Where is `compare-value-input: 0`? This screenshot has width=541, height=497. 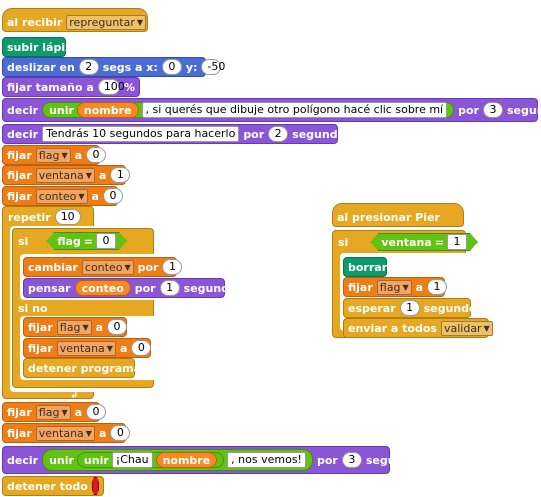 compare-value-input: 0 is located at coordinates (106, 241).